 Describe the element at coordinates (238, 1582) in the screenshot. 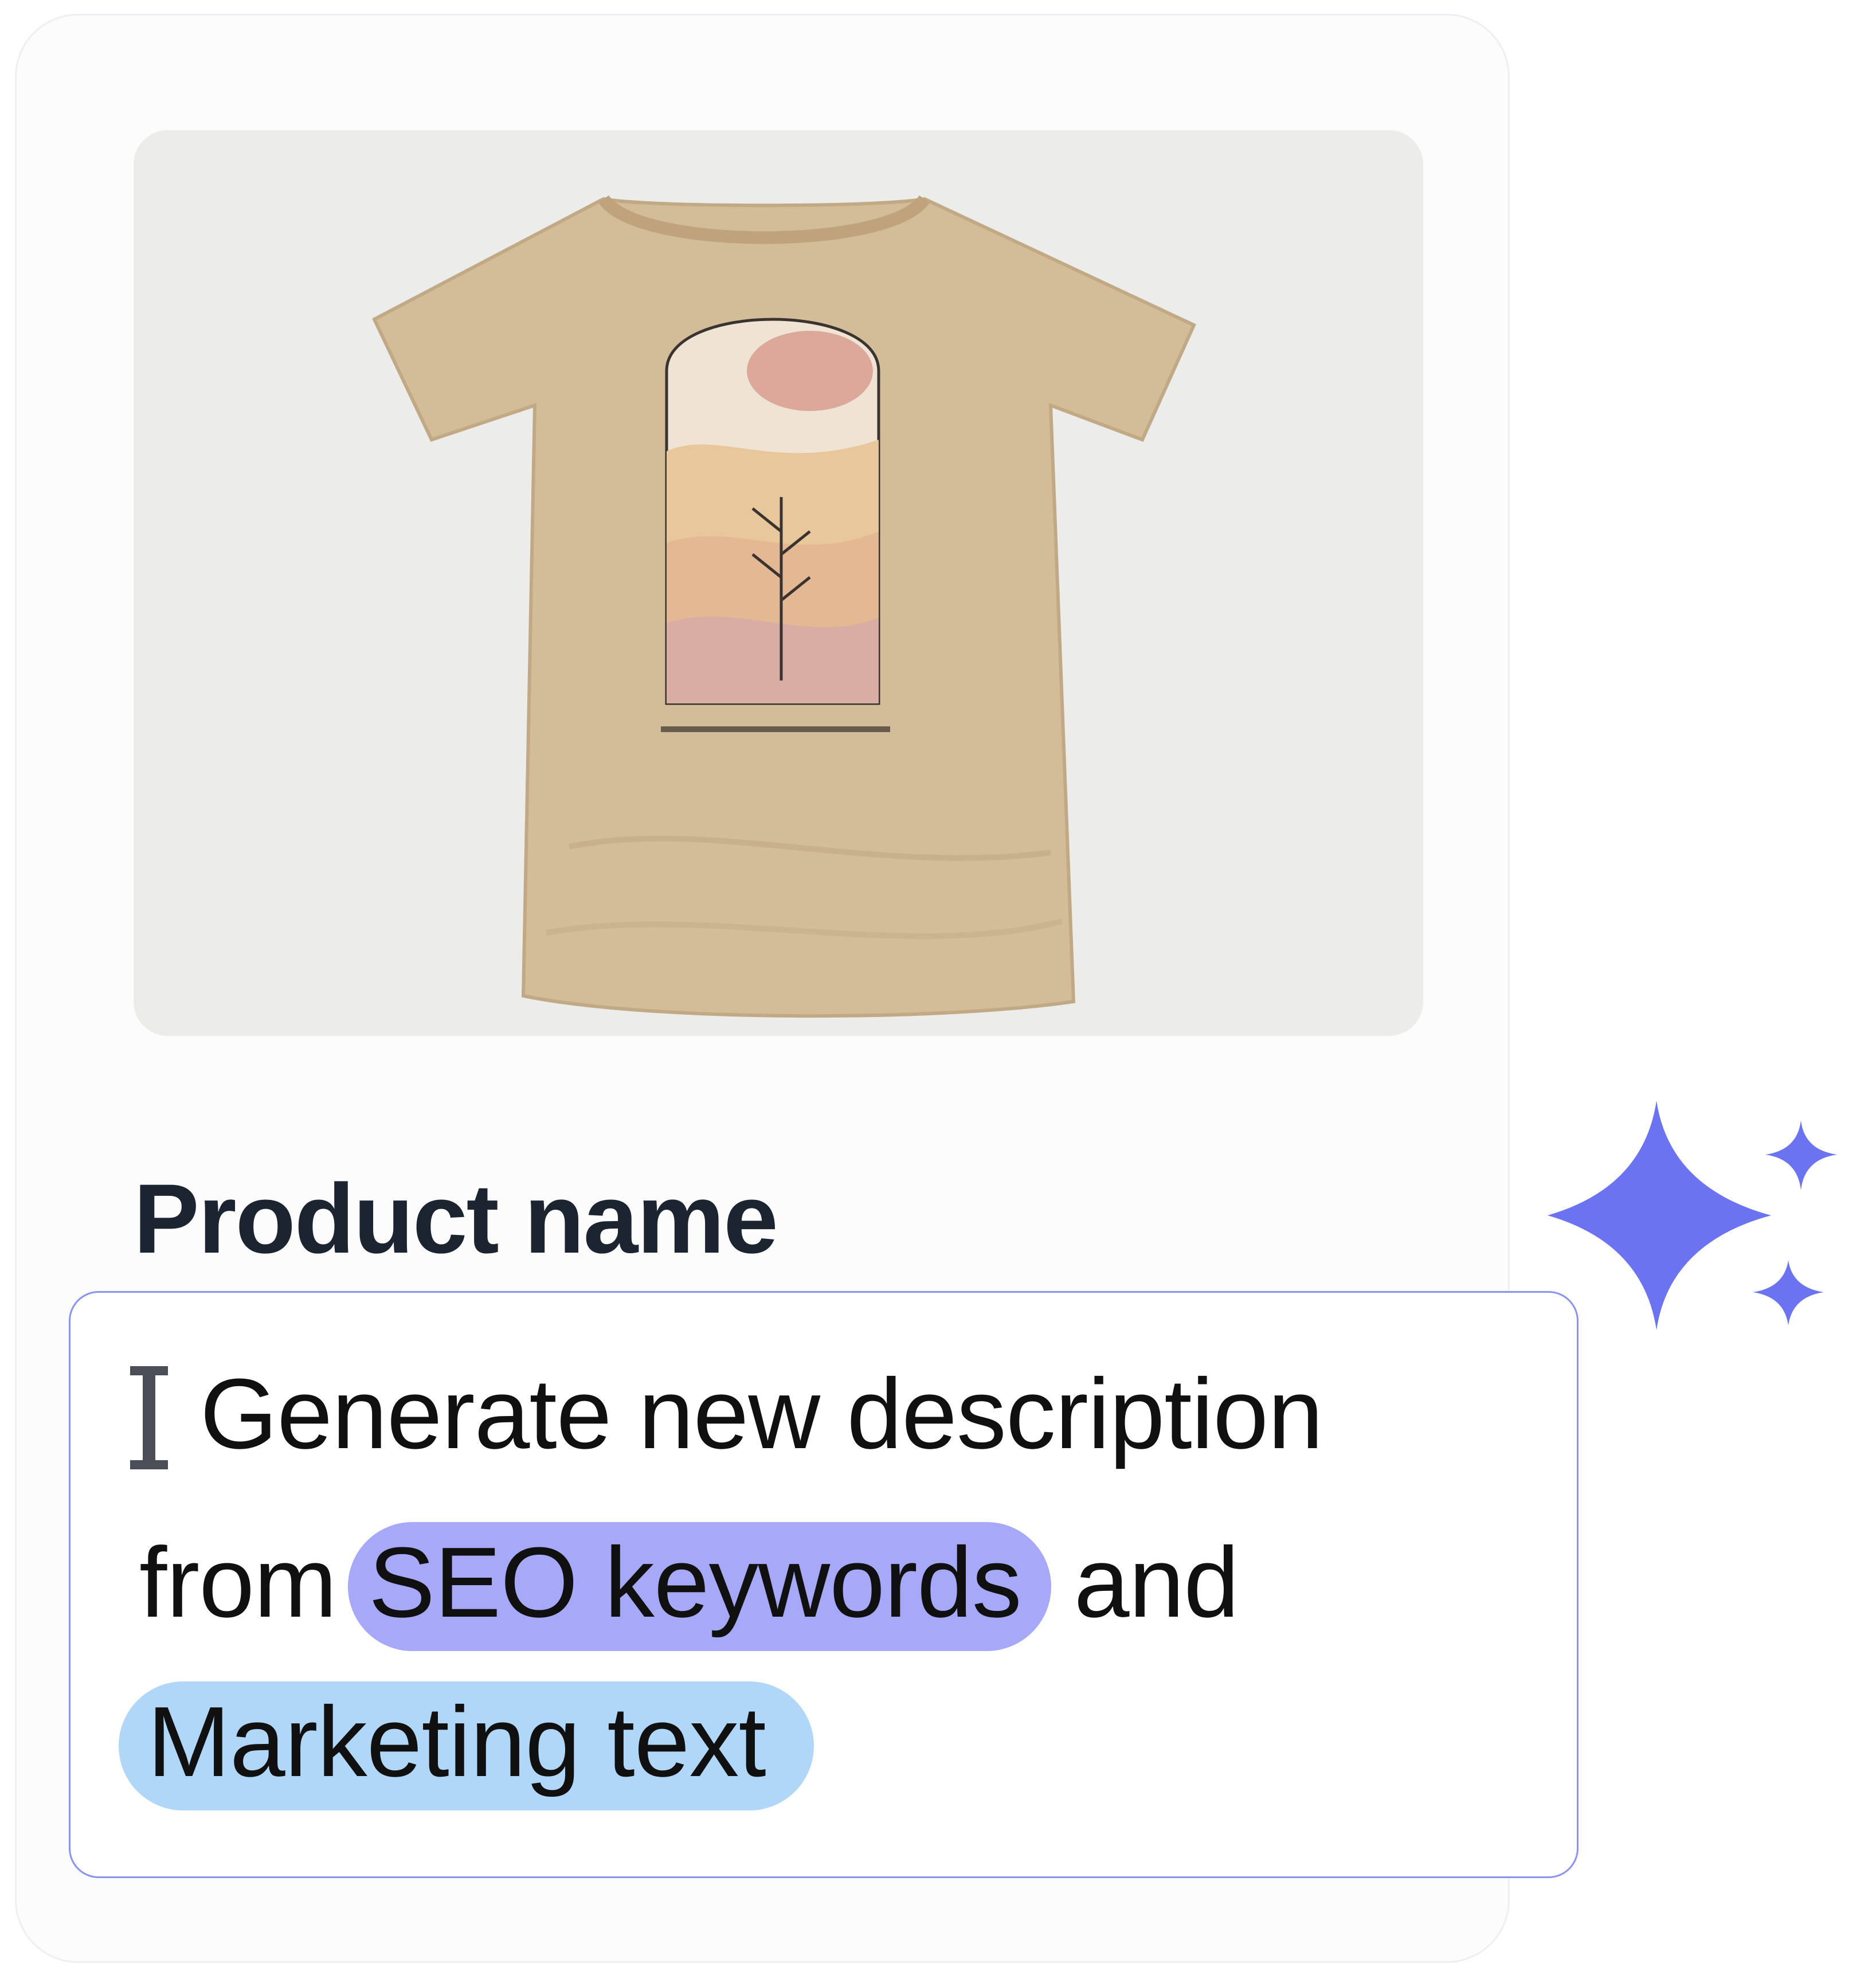

I see `prompt-text-from: from` at that location.